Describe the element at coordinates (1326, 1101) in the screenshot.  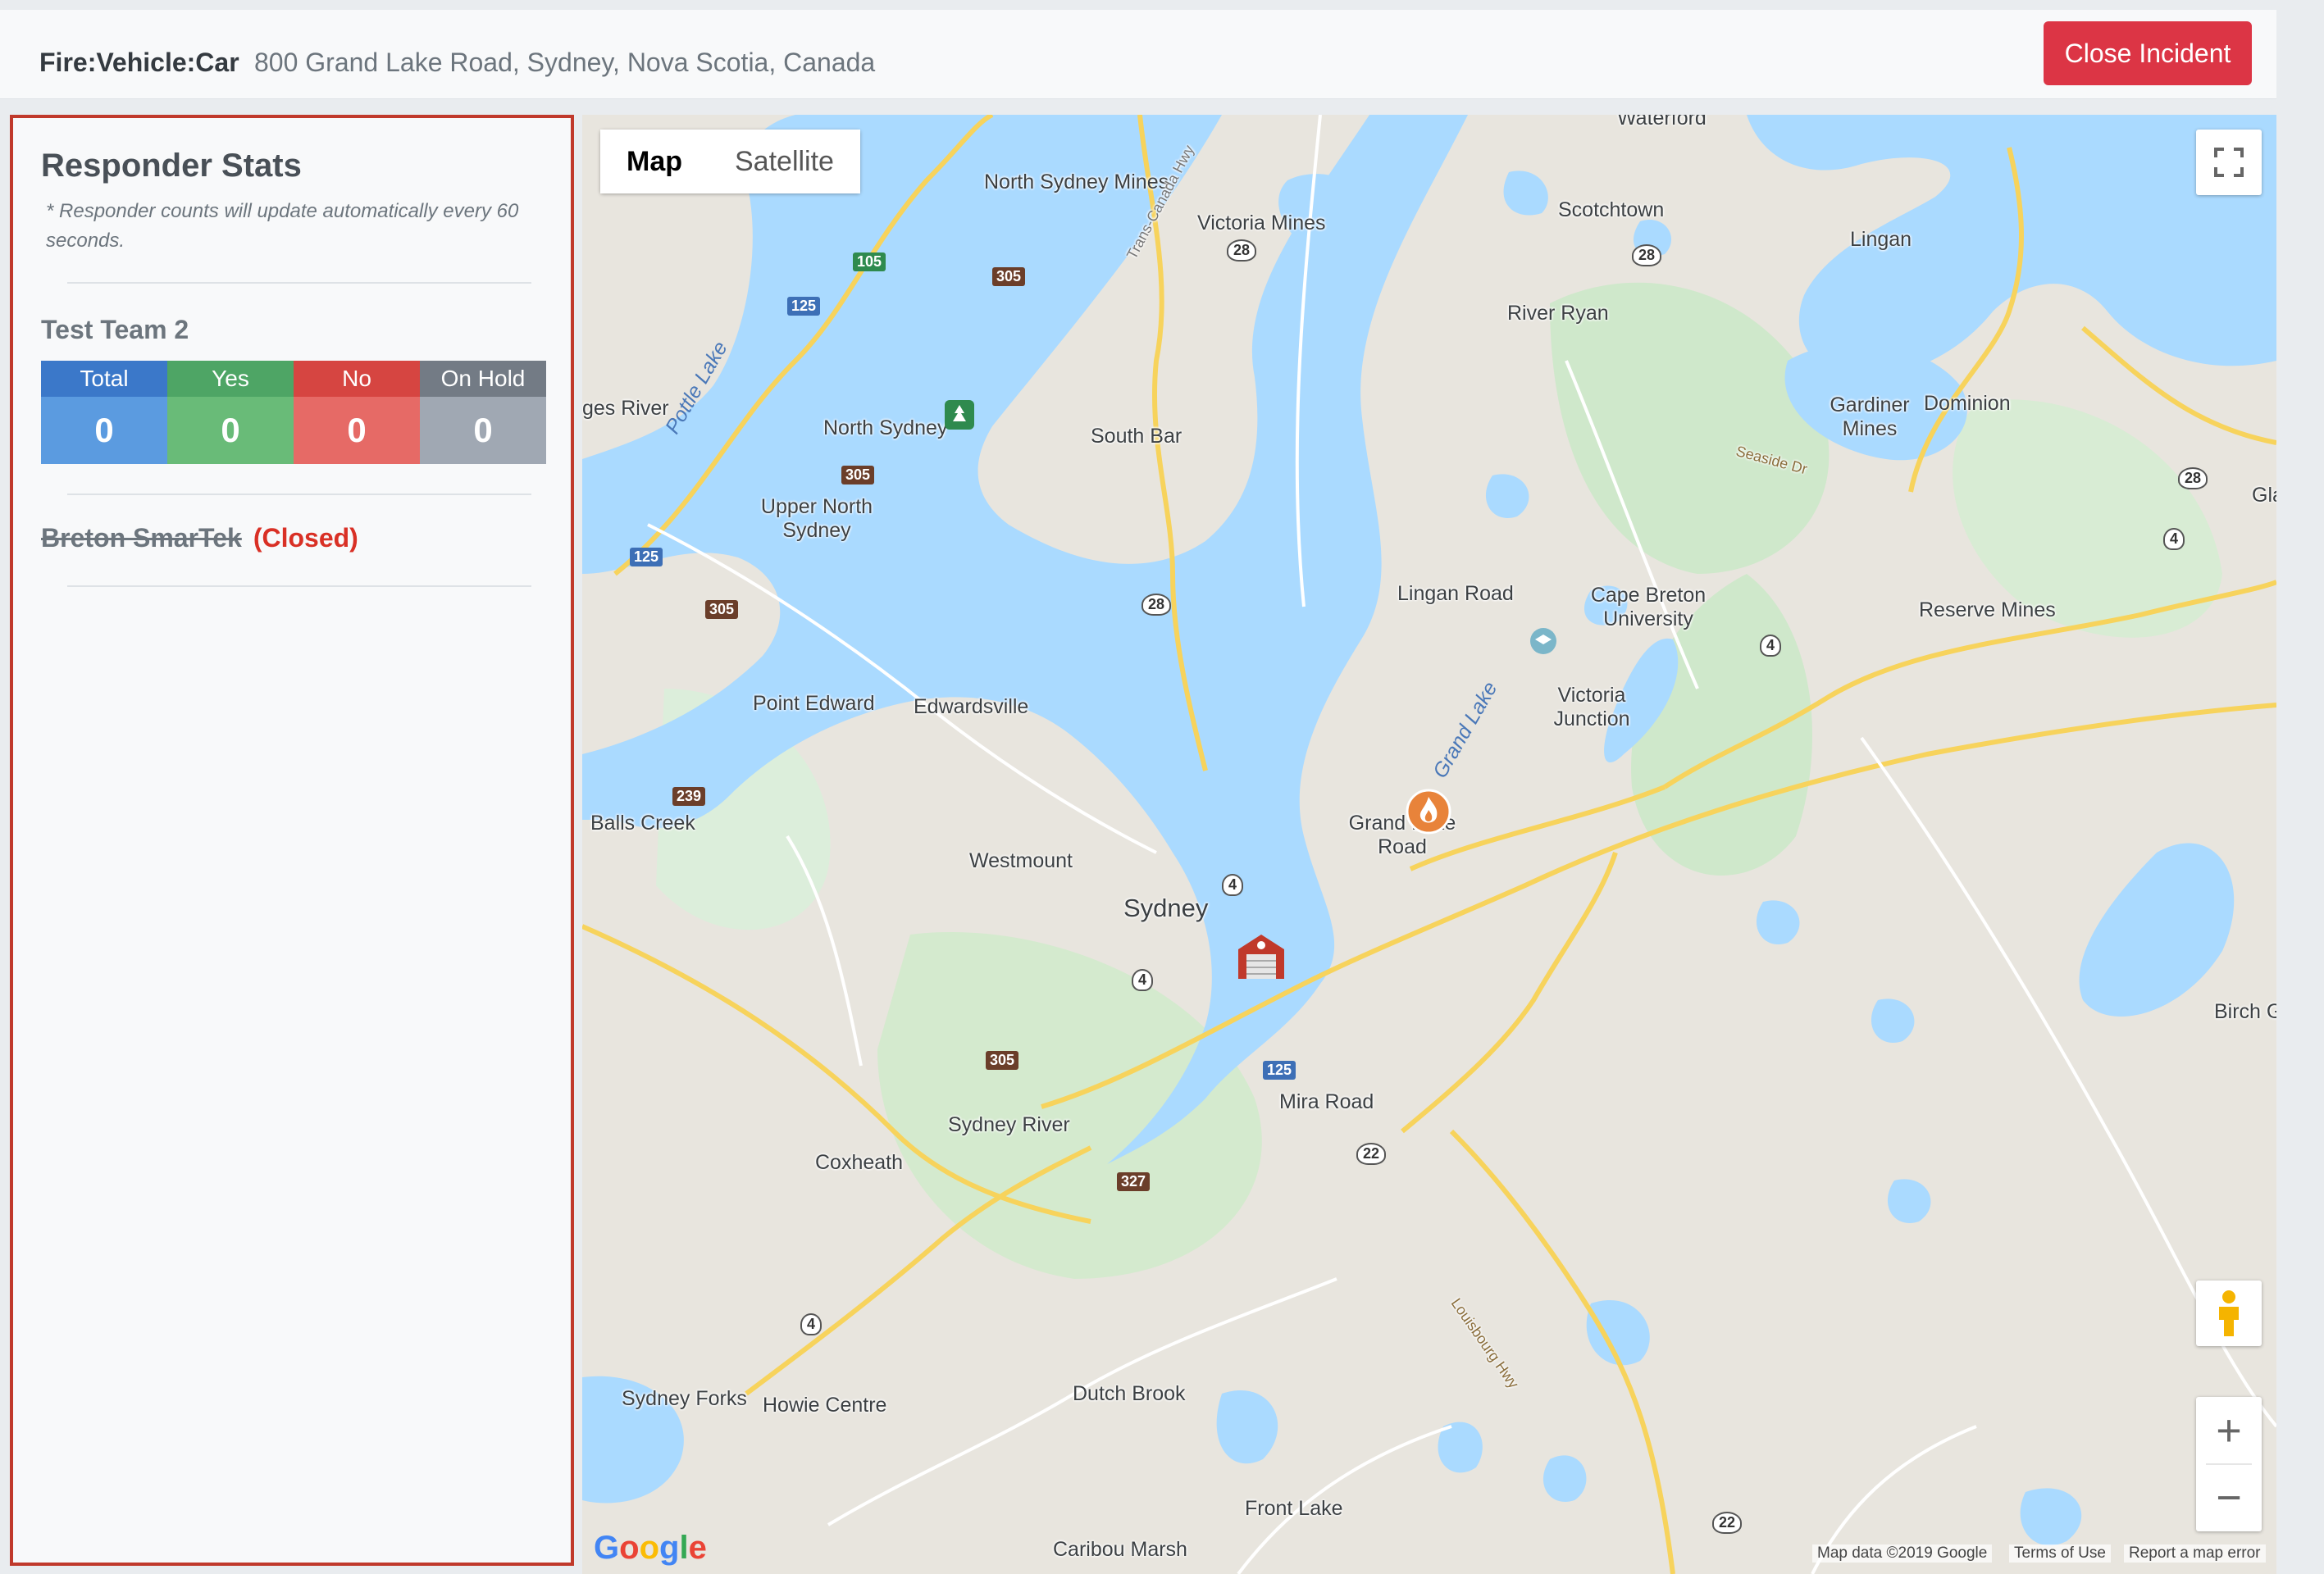
I see `place-label: Mira Road` at that location.